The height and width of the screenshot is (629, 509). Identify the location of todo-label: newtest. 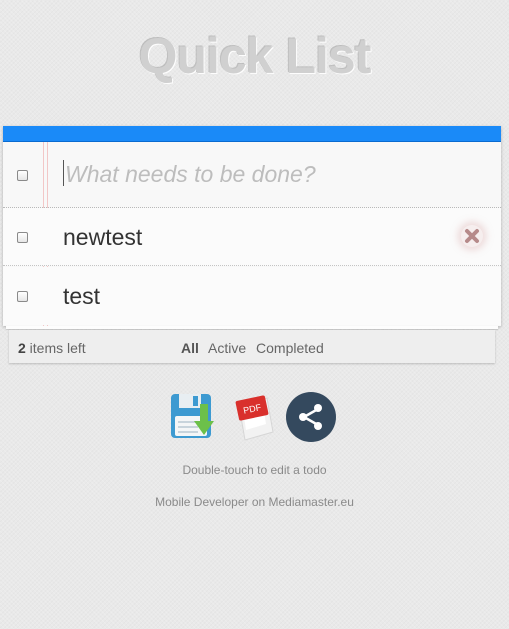
(102, 237).